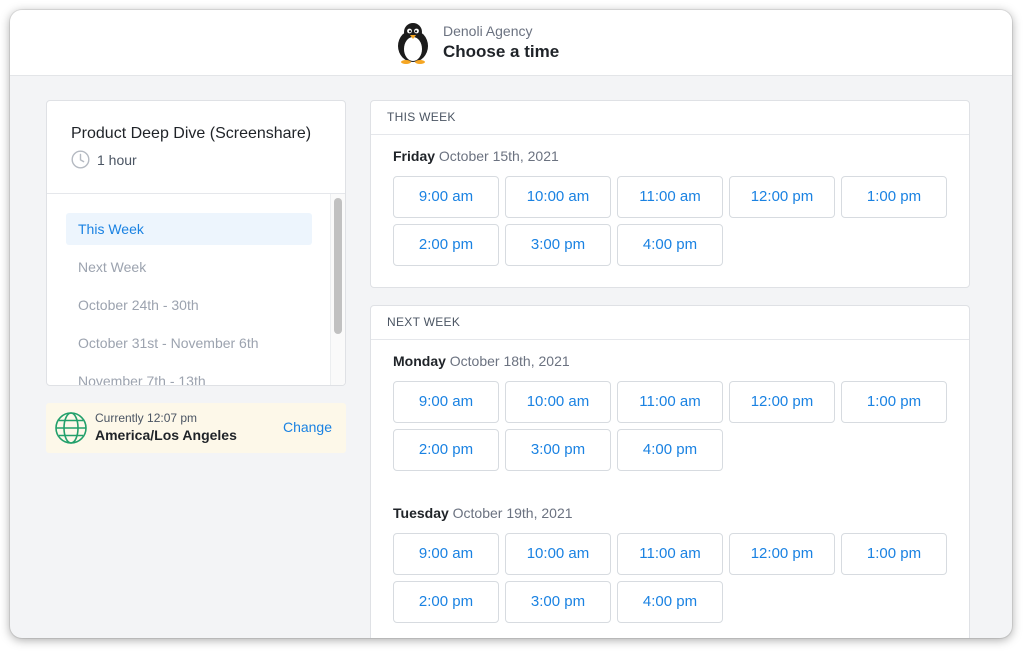  I want to click on section-heading: THIS WEEK, so click(670, 118).